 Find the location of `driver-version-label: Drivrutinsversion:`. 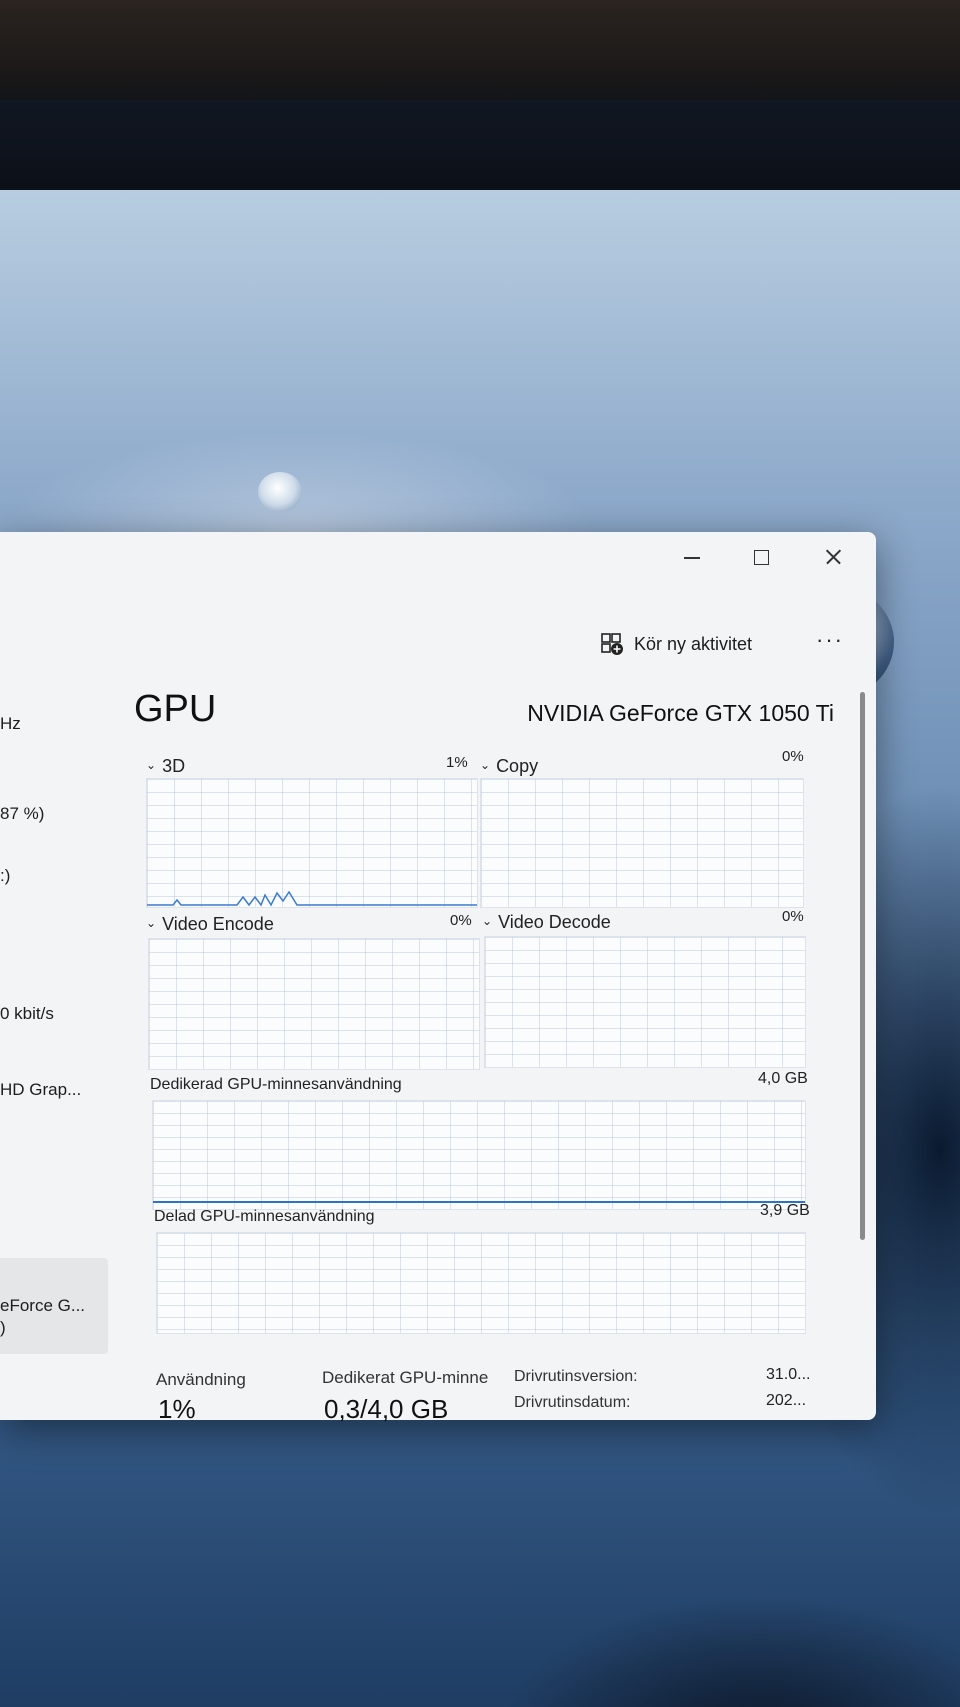

driver-version-label: Drivrutinsversion: is located at coordinates (576, 1376).